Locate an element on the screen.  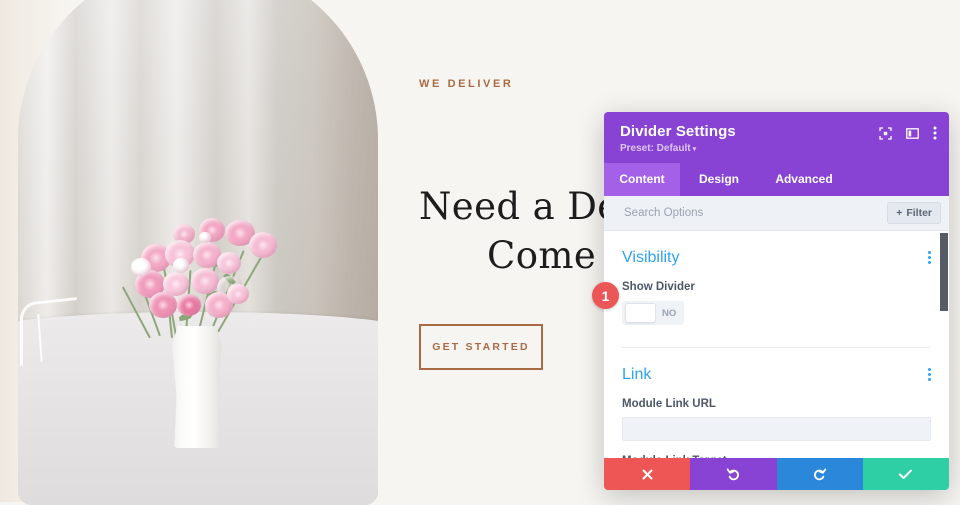
panel-scrollbar-track is located at coordinates (944, 344).